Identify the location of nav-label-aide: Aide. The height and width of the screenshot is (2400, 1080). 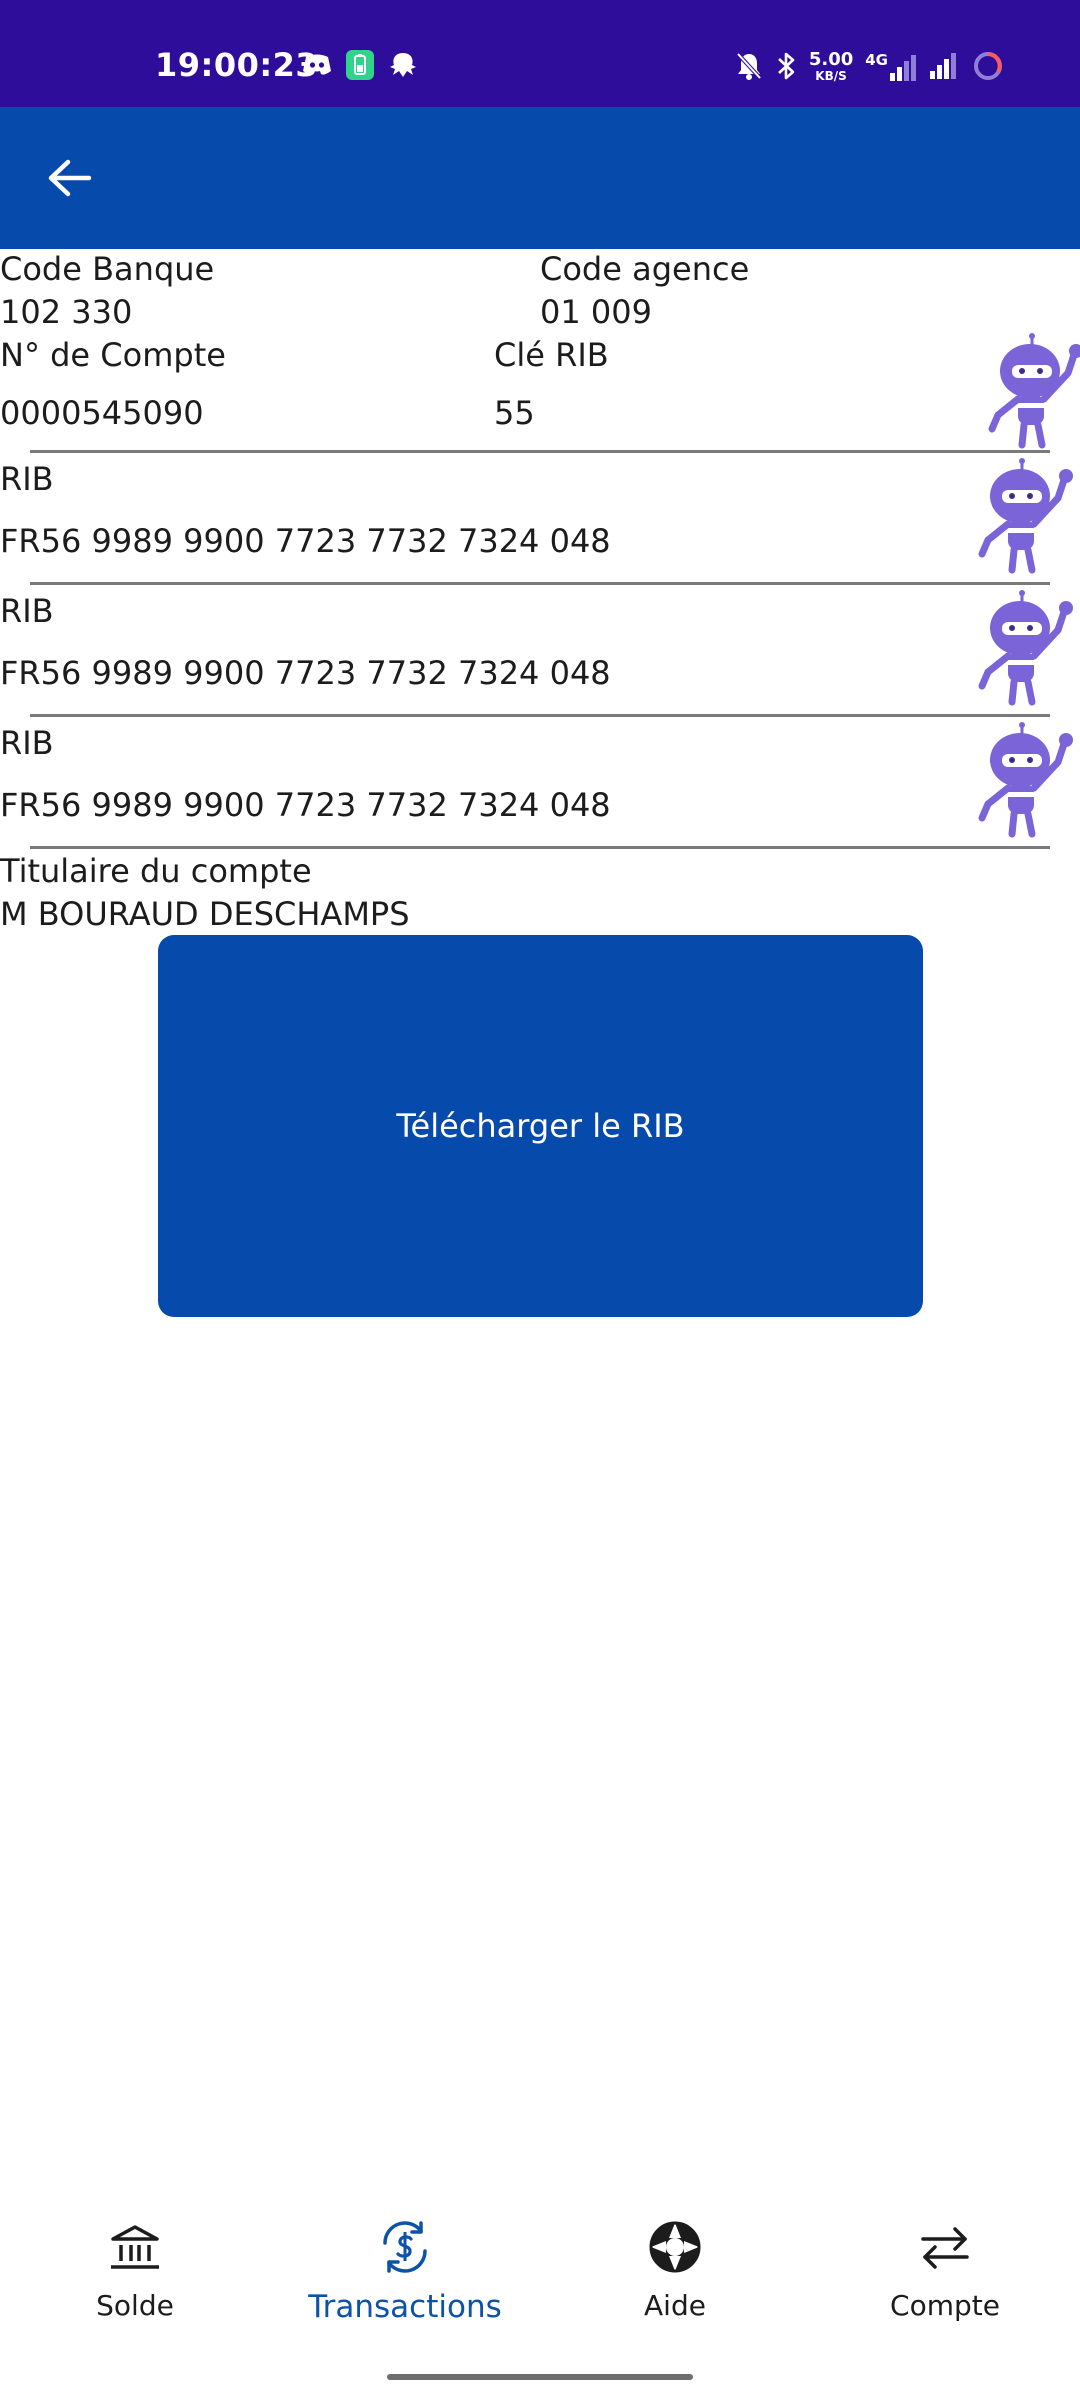
(675, 2305).